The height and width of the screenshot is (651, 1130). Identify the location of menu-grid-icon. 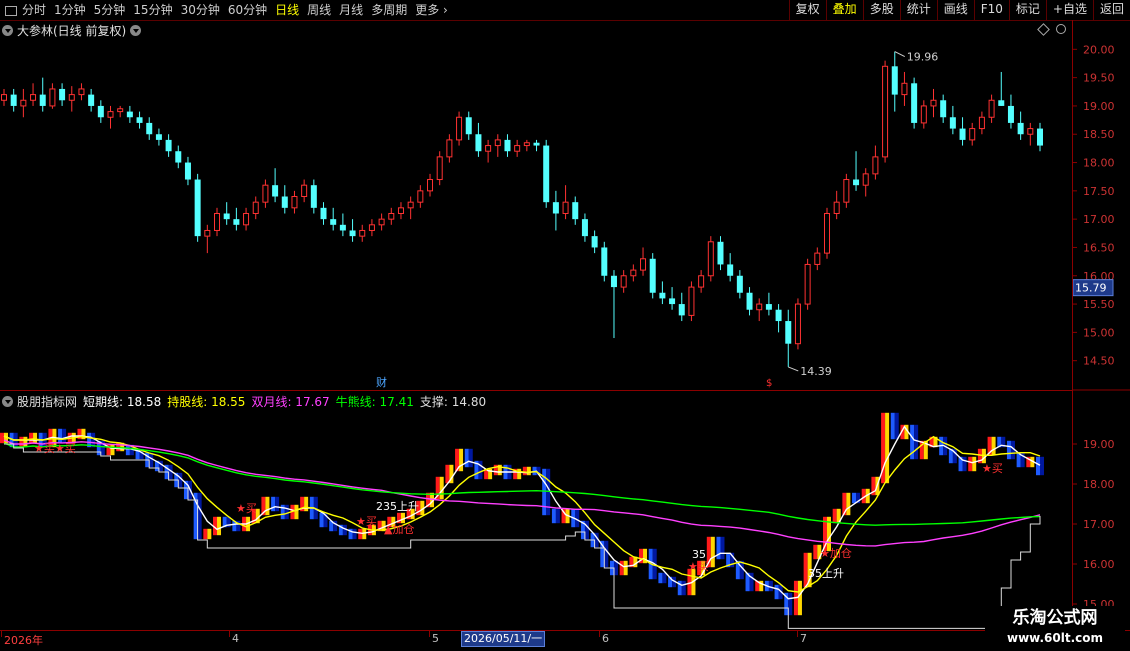
(10, 10).